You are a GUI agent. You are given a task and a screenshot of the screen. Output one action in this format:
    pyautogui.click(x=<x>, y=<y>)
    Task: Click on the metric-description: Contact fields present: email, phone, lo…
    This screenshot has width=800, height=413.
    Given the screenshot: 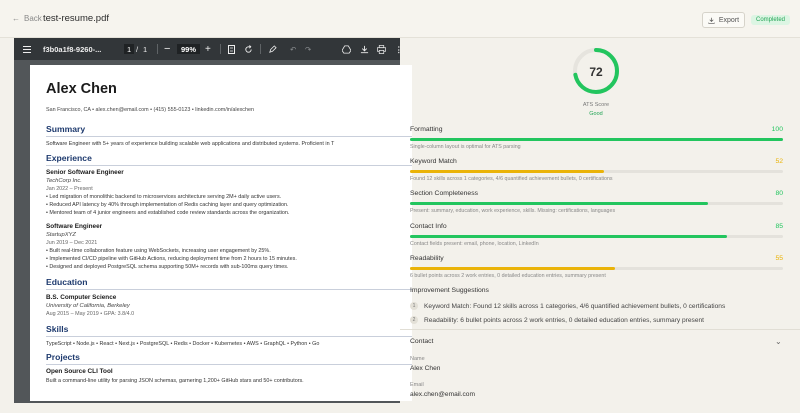 What is the action you would take?
    pyautogui.click(x=474, y=244)
    